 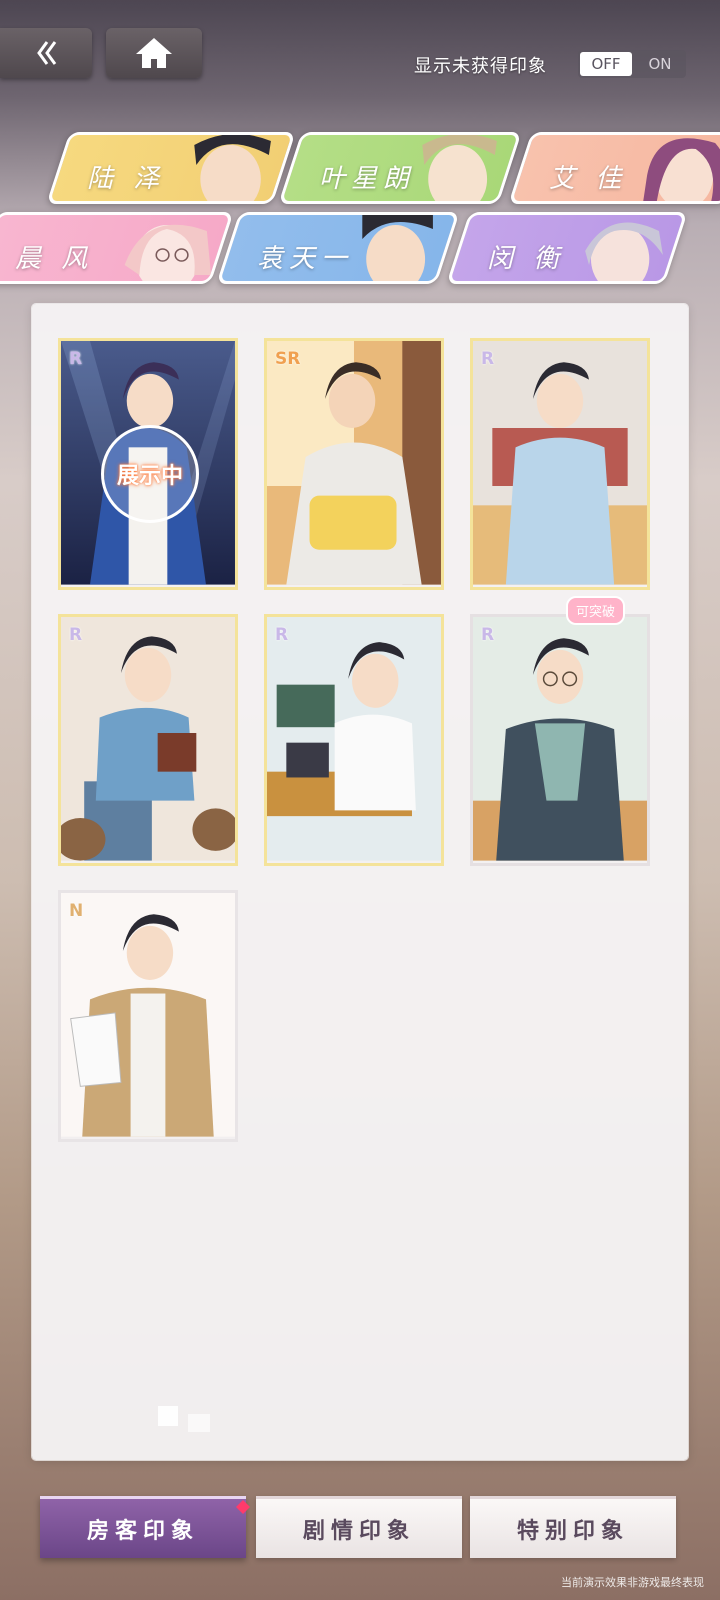 I want to click on character-name: 晨 风, so click(x=54, y=259).